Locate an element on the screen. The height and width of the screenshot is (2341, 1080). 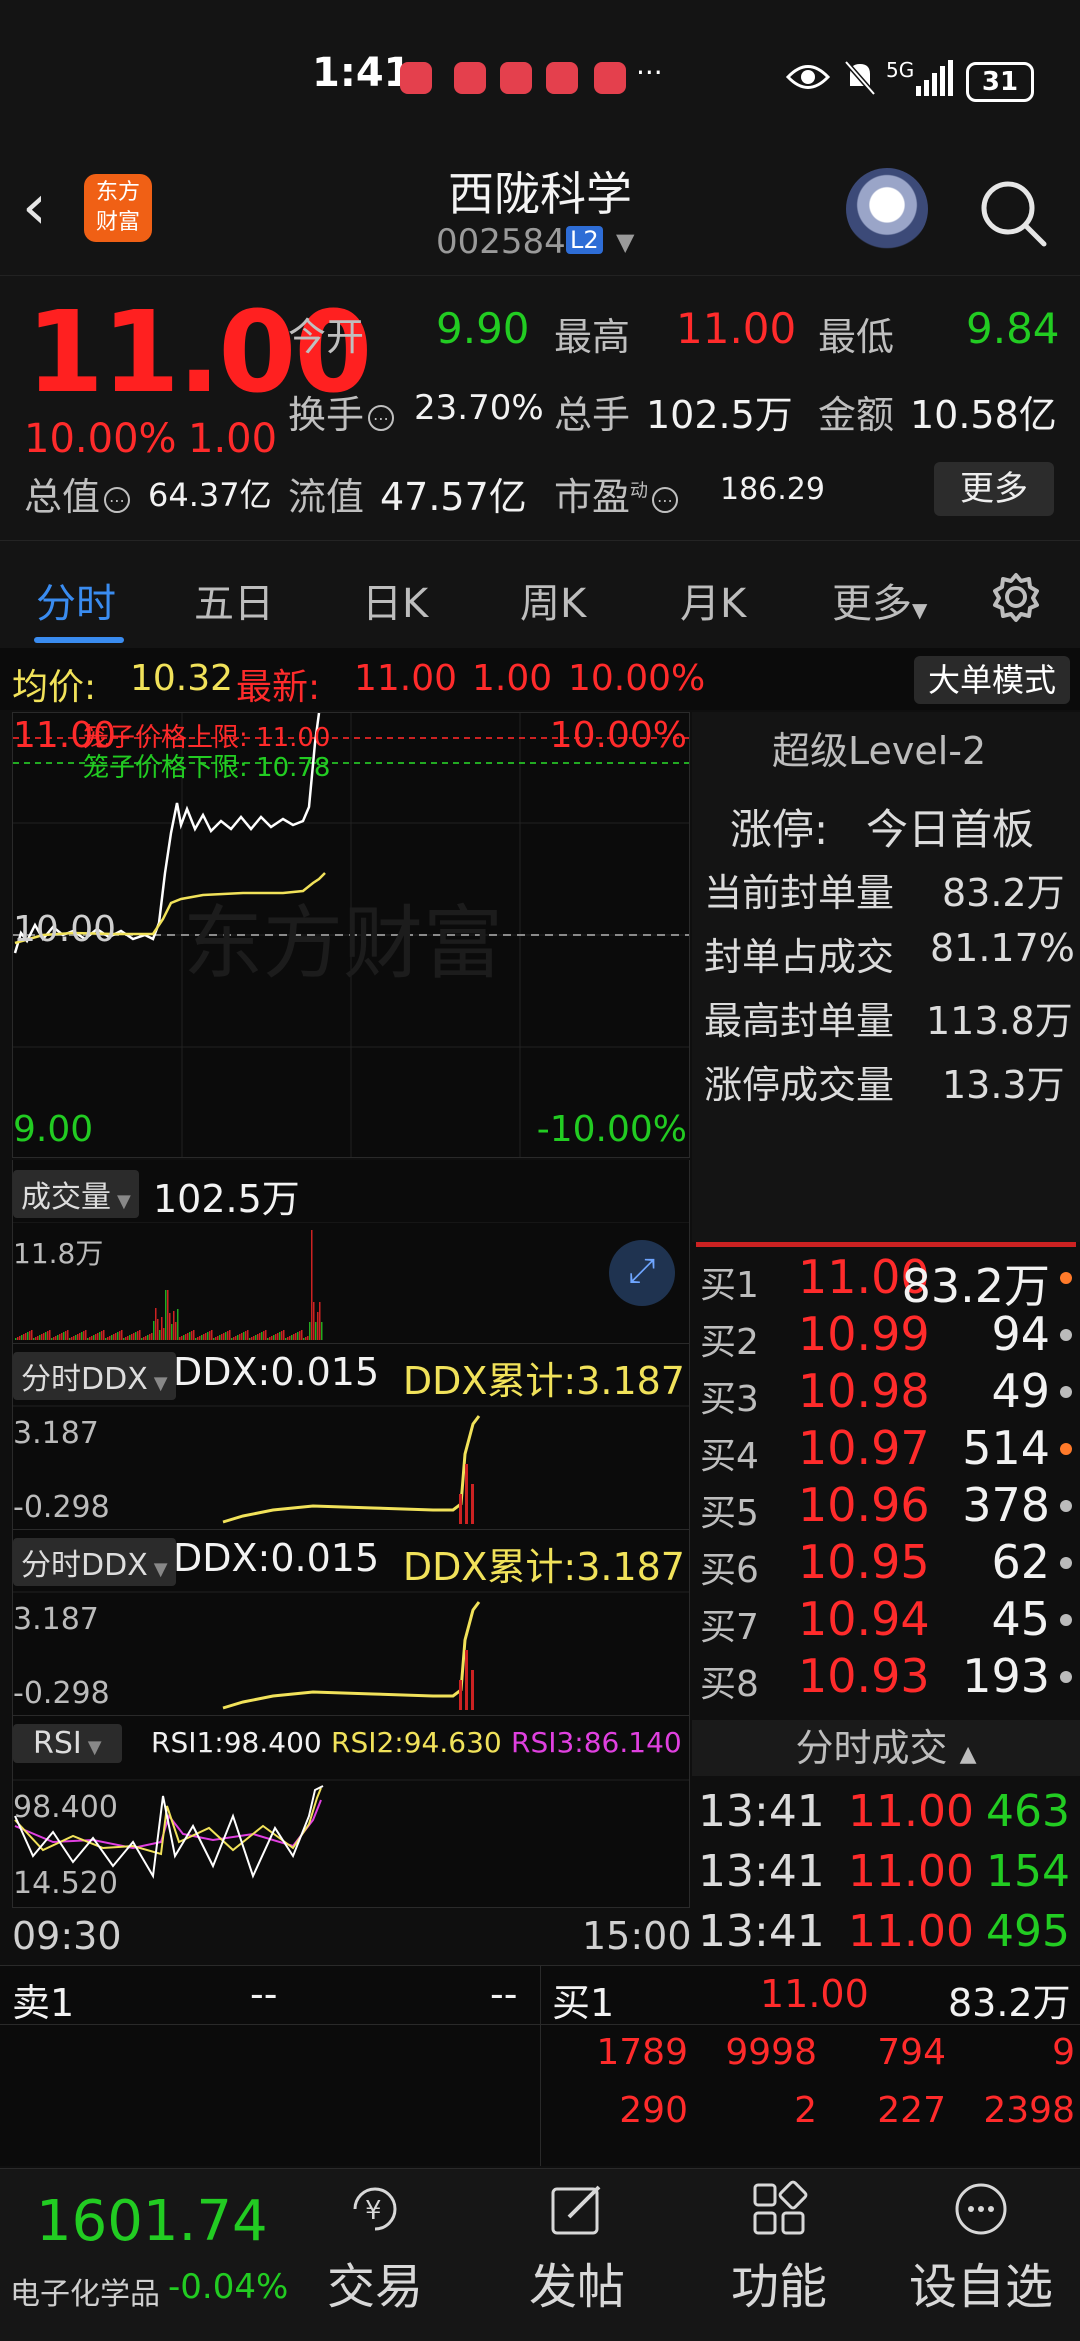
book-row: 买7 10.94 45 is located at coordinates (890, 1620).